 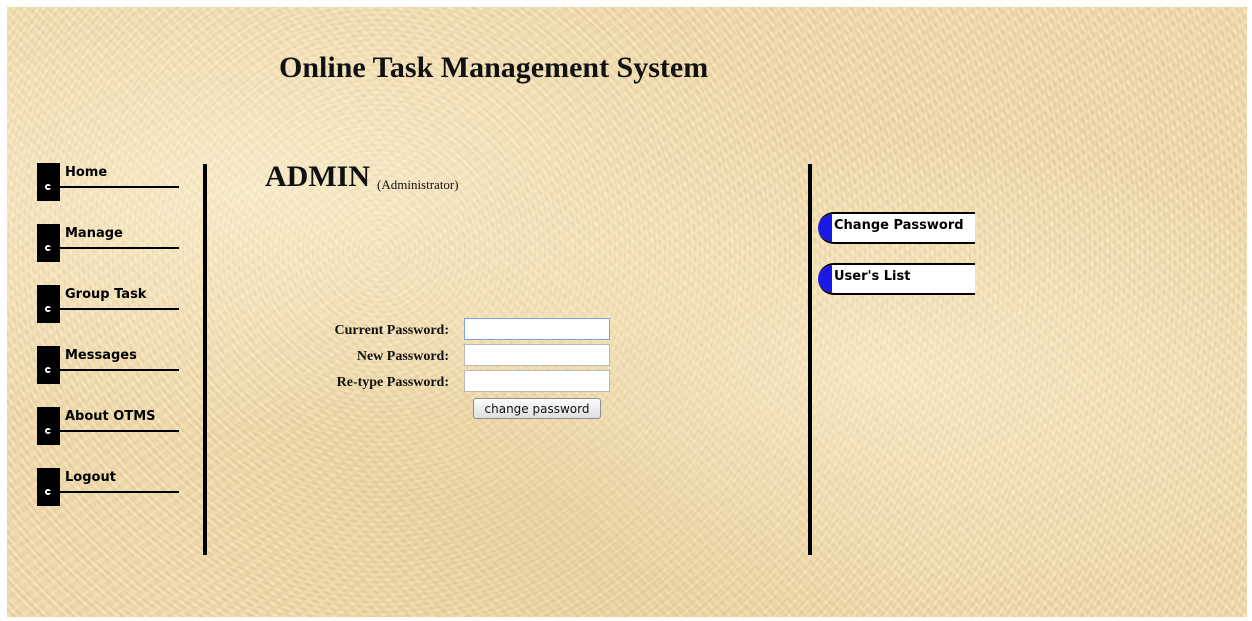 I want to click on nav-item-label: About OTMS, so click(x=110, y=416).